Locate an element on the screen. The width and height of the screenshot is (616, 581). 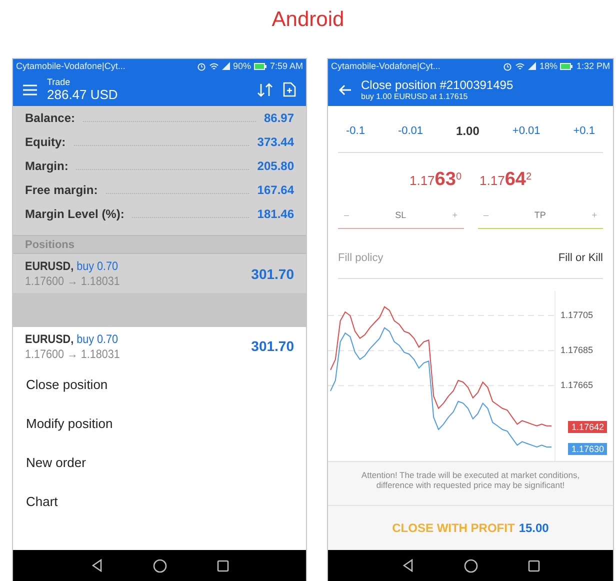
summary-label: Balance: is located at coordinates (50, 118).